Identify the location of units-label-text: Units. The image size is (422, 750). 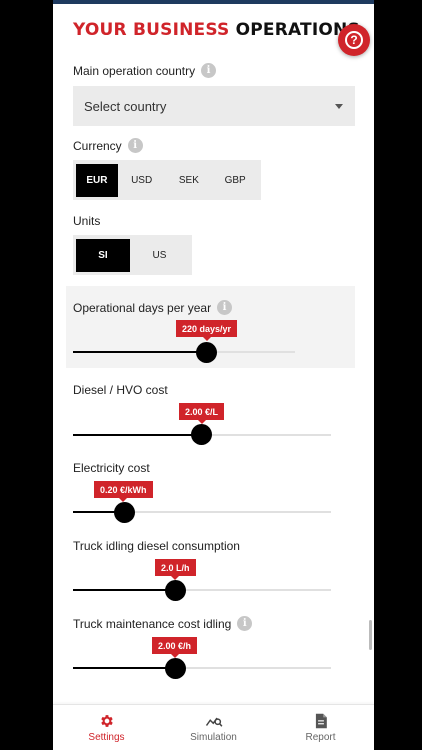
(87, 221).